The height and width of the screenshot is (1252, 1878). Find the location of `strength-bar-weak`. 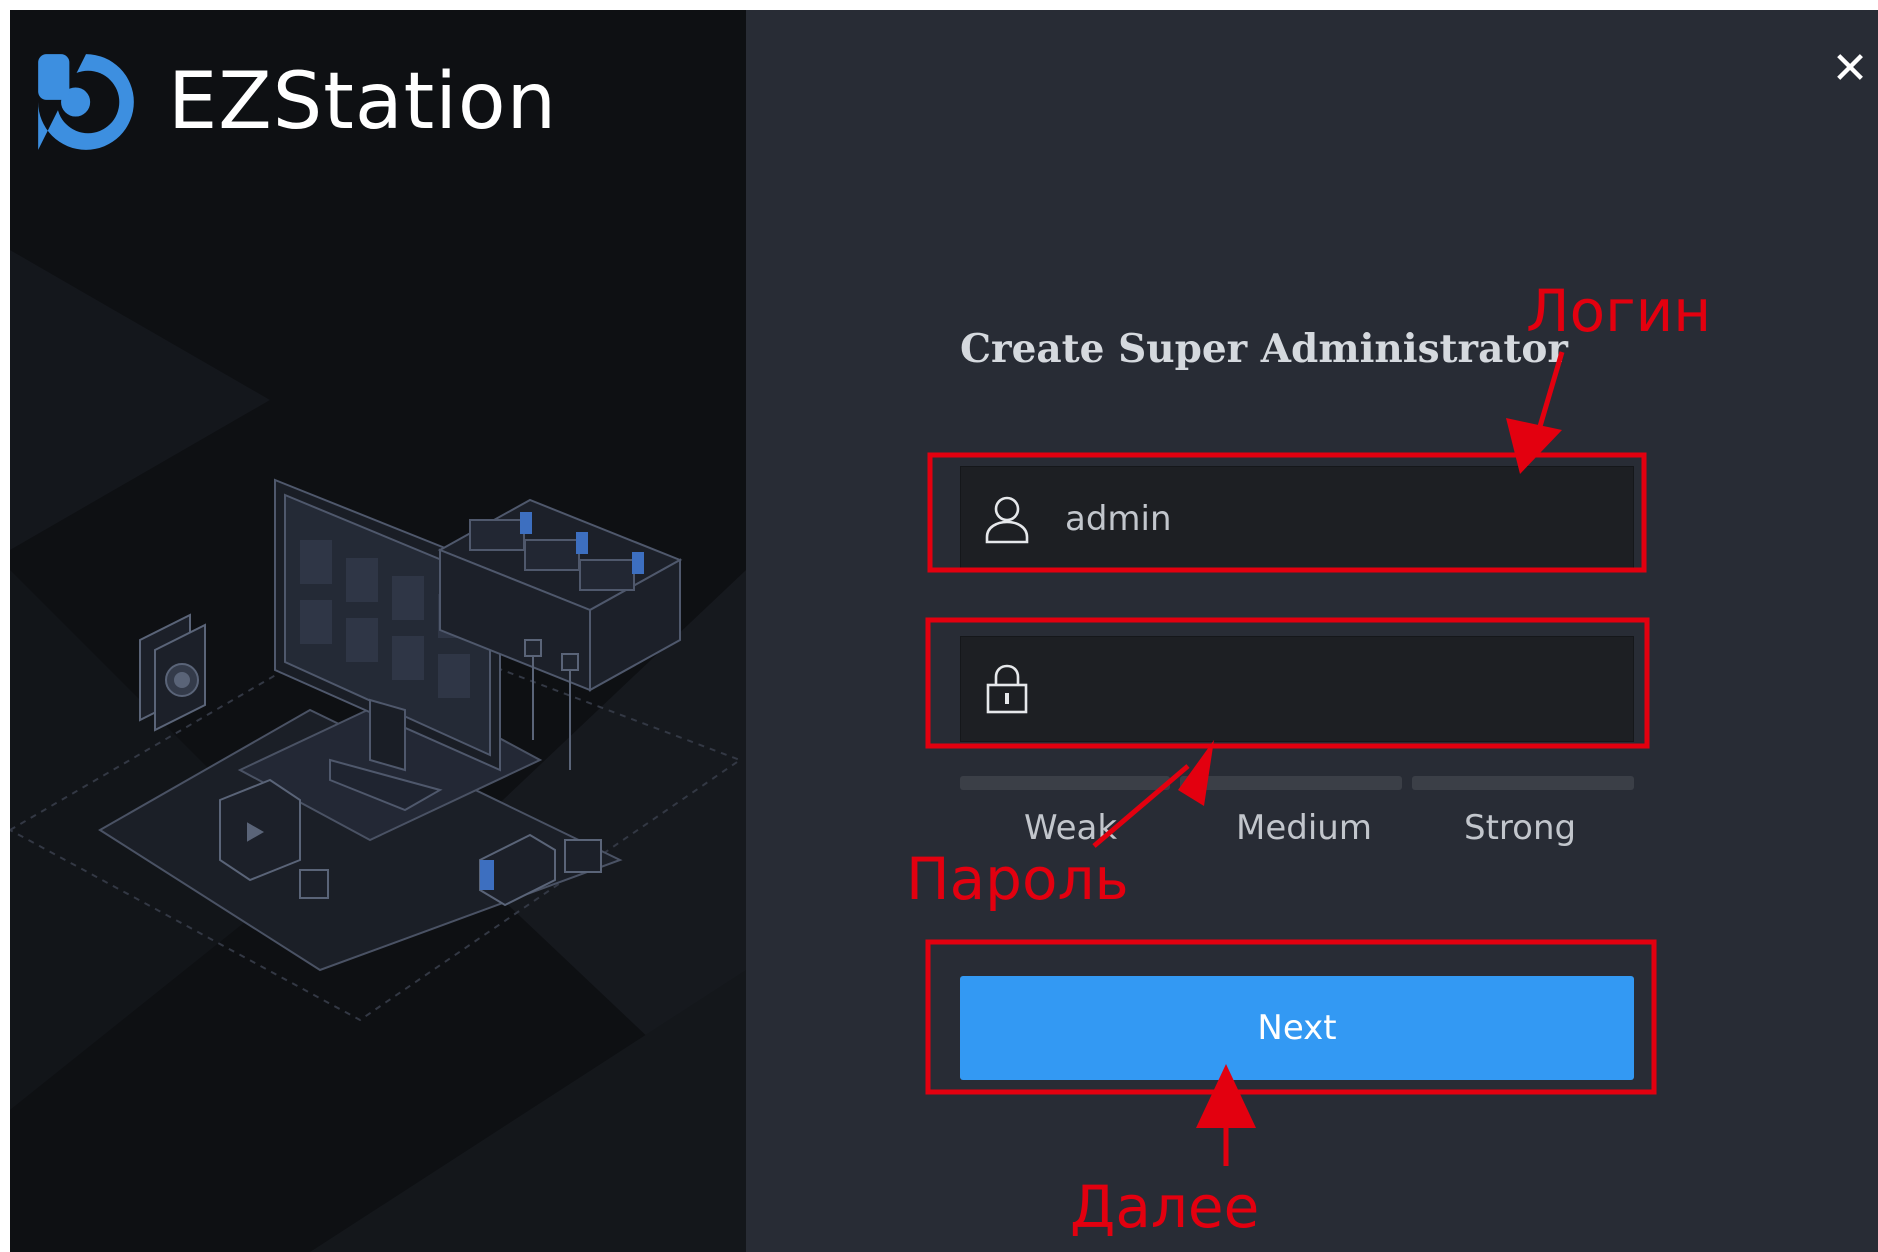

strength-bar-weak is located at coordinates (1065, 783).